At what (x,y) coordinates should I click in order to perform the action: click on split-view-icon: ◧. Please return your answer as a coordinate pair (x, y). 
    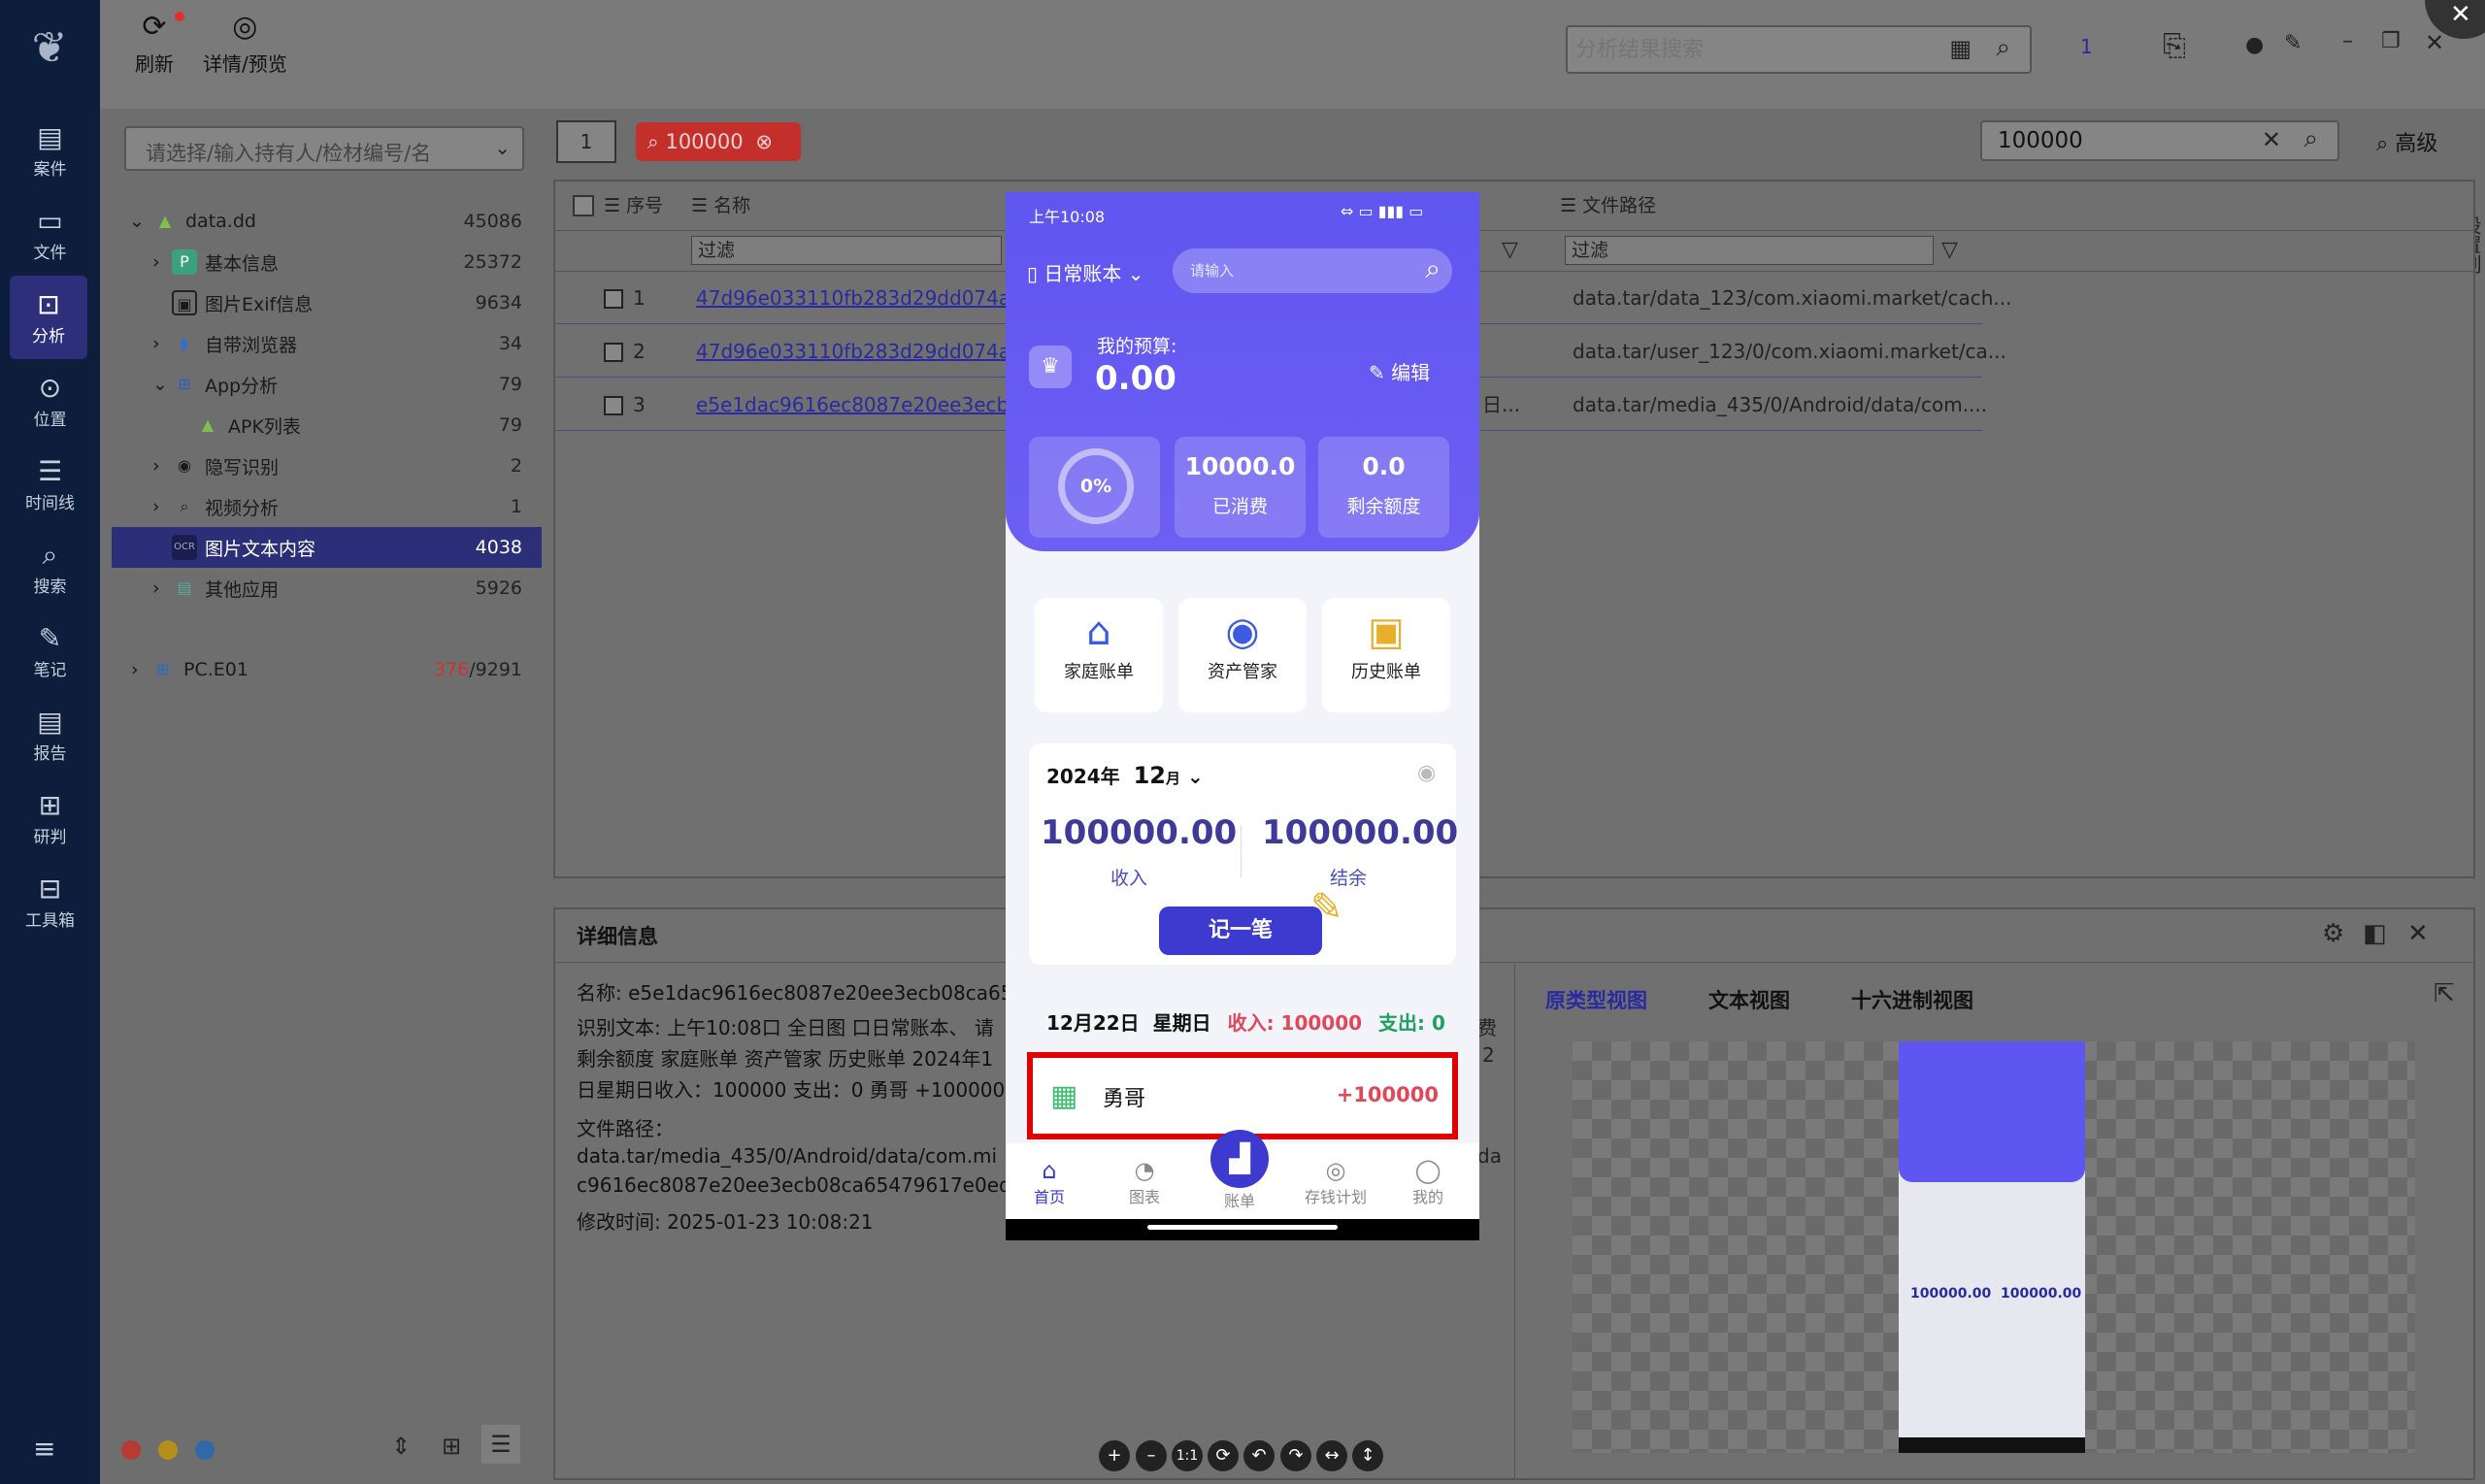
    Looking at the image, I should click on (2375, 933).